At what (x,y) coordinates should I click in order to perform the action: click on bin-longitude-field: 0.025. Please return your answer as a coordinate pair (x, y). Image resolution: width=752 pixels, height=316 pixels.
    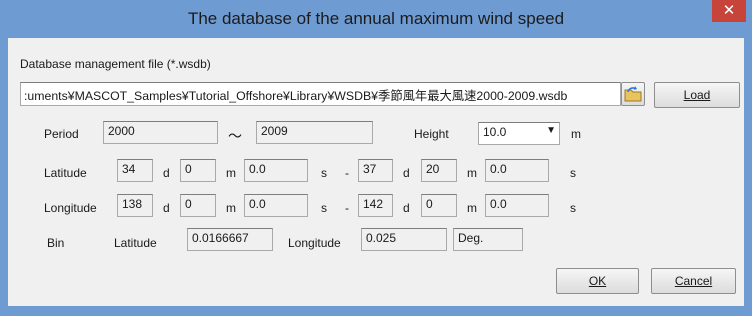
    Looking at the image, I should click on (404, 239).